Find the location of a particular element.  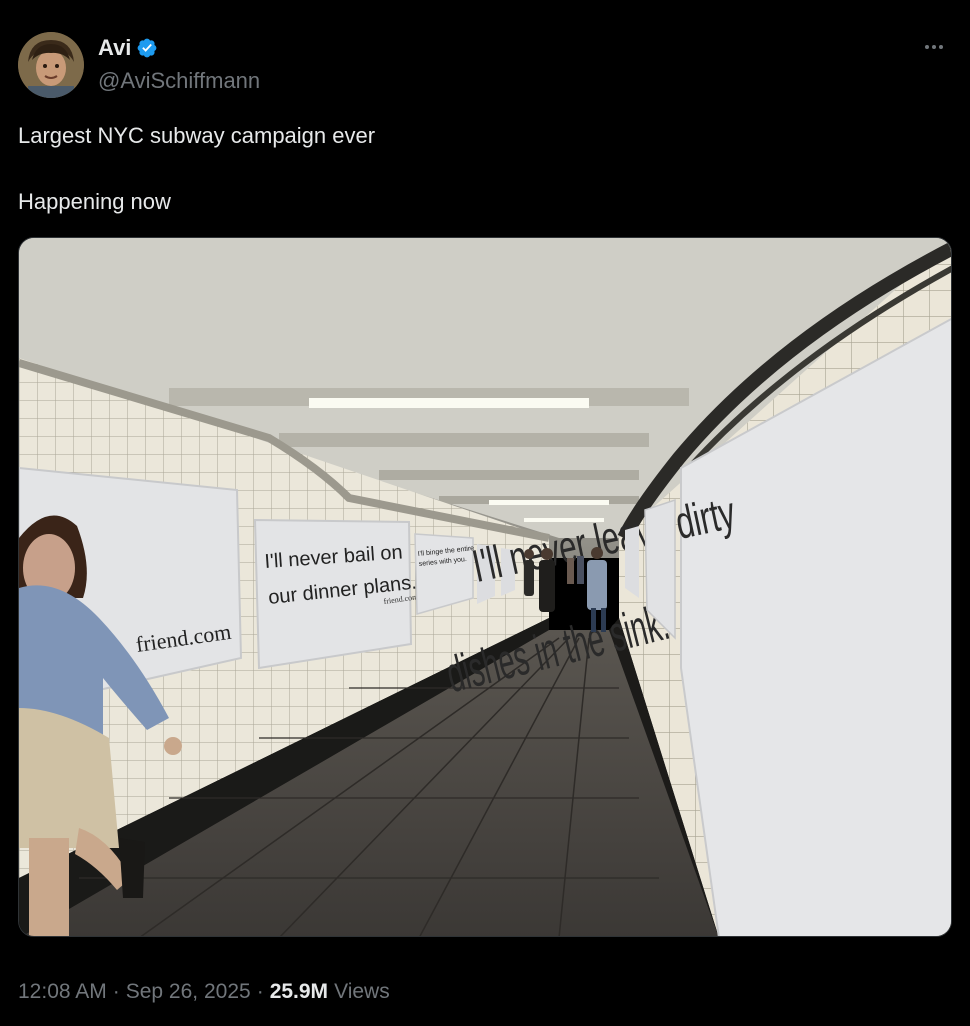

avatar is located at coordinates (51, 65).